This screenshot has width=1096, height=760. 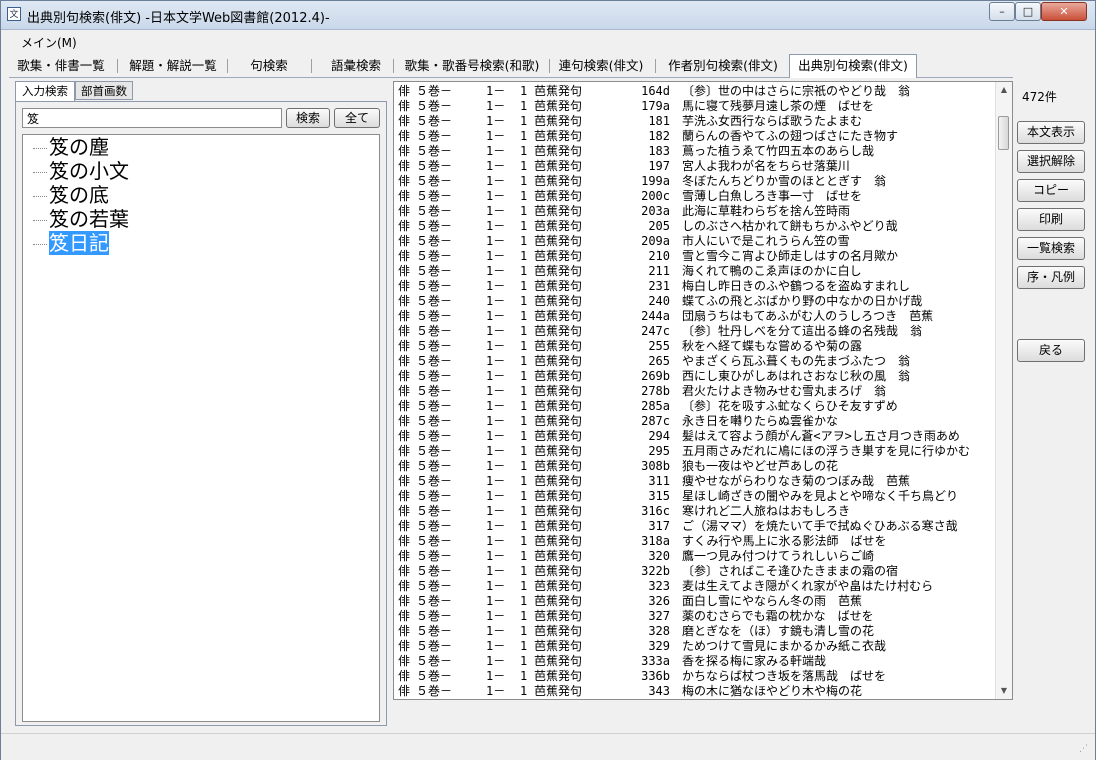 What do you see at coordinates (826, 451) in the screenshot?
I see `row-verse-text: 五月雨さみだれに鳰にほの浮うき巣すを見に行ゆかむ` at bounding box center [826, 451].